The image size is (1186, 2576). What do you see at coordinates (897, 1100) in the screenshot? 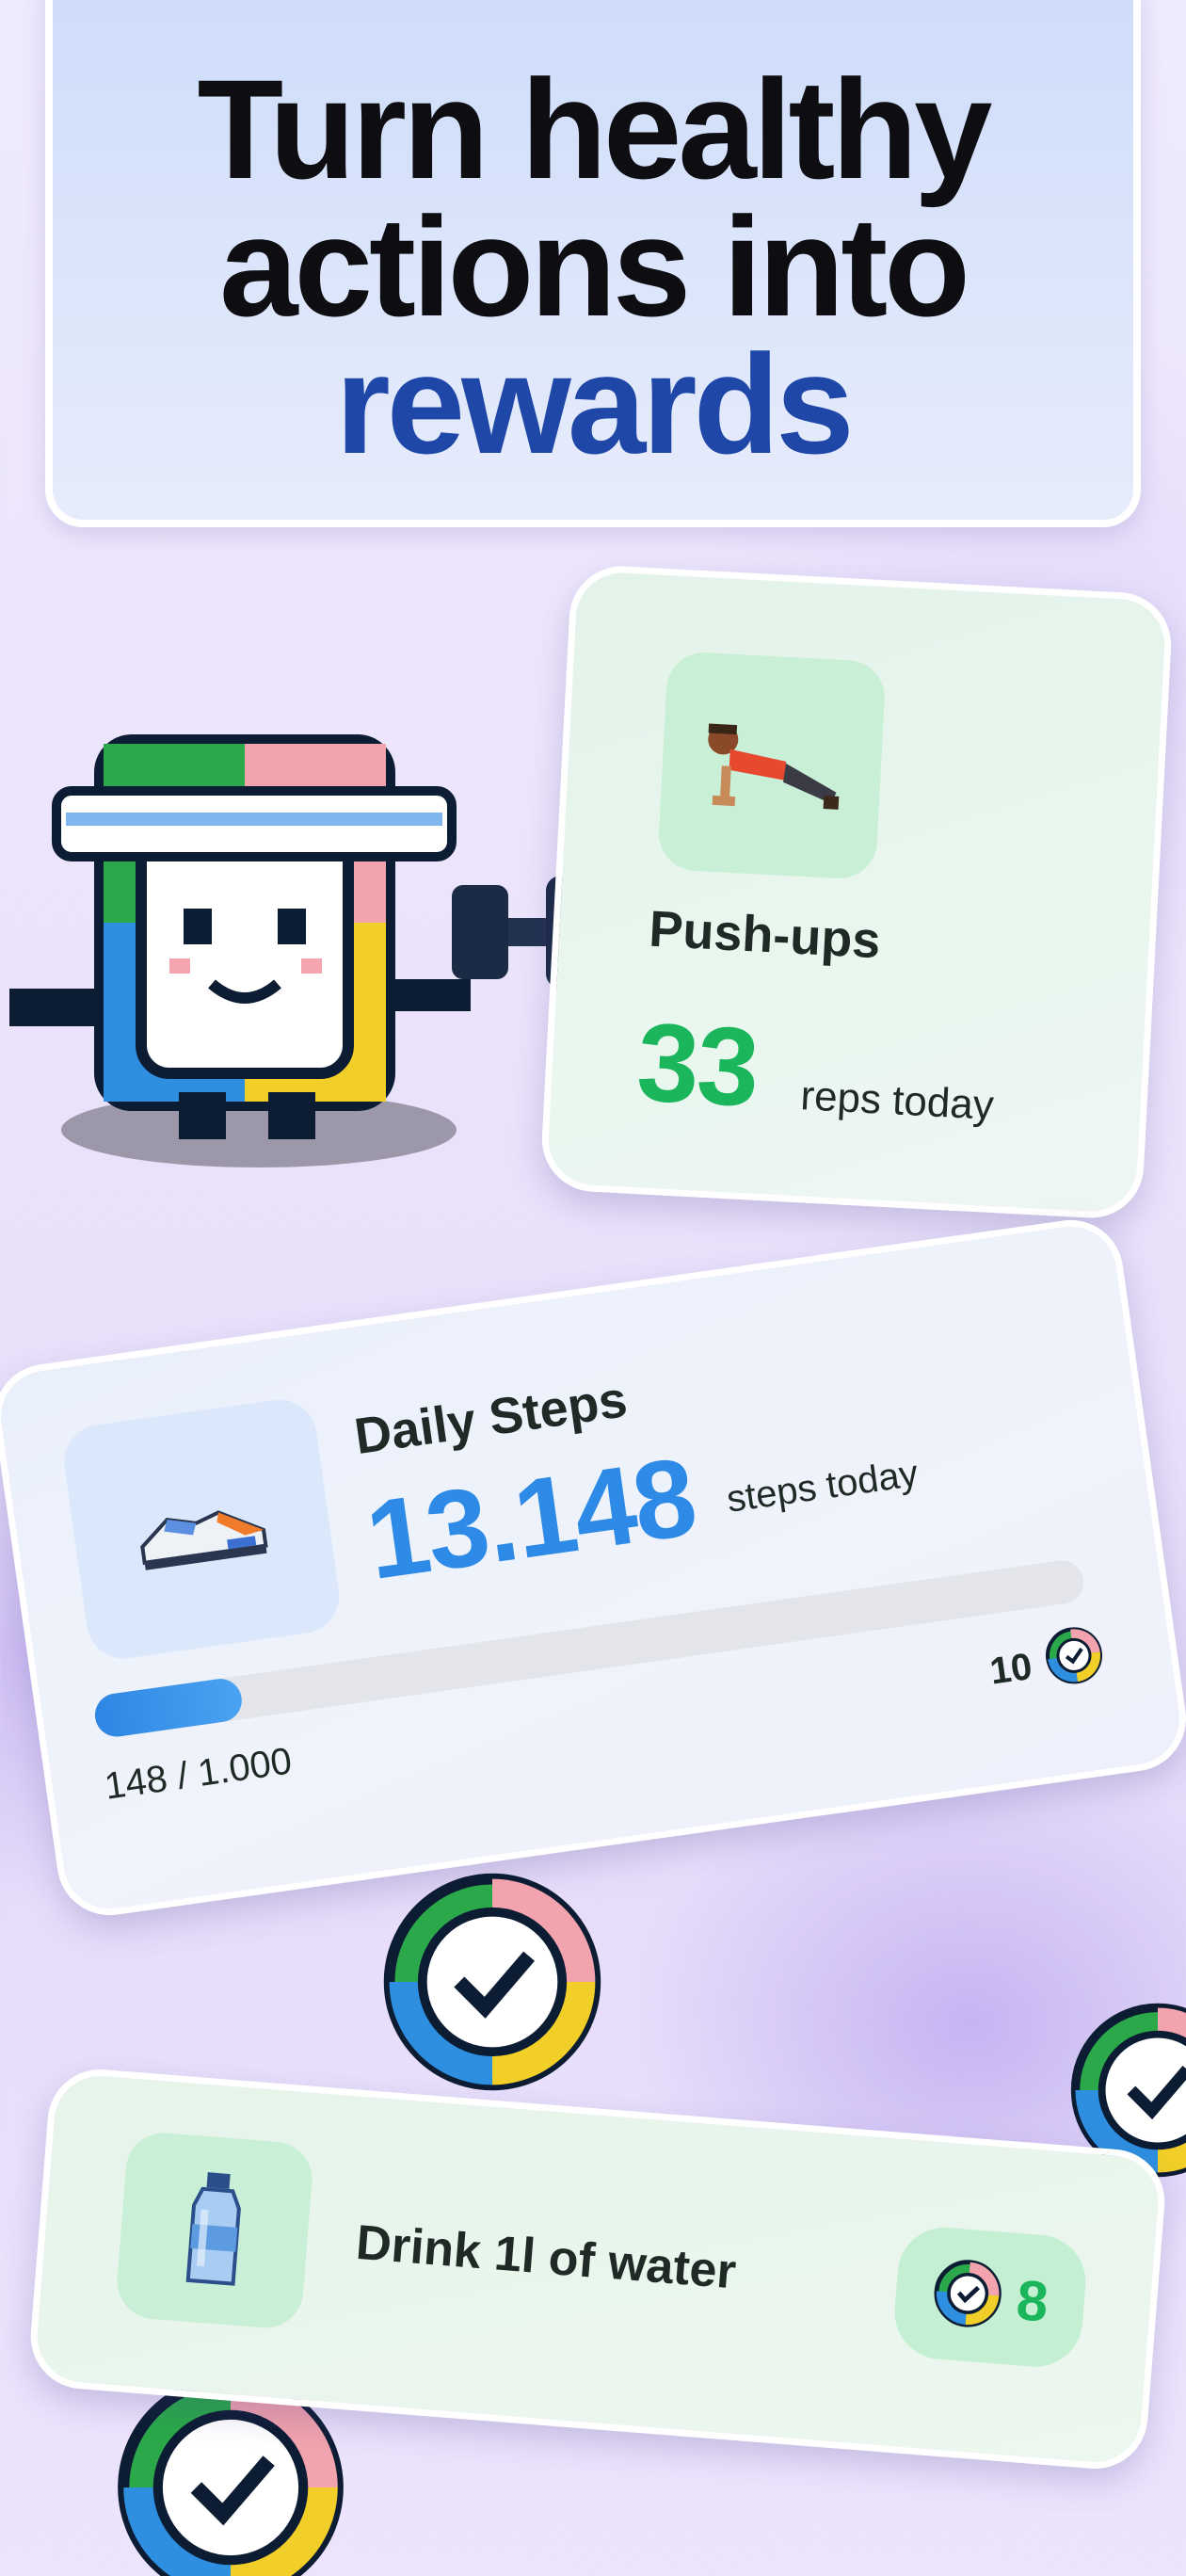
I see `pushups-unit: reps today` at bounding box center [897, 1100].